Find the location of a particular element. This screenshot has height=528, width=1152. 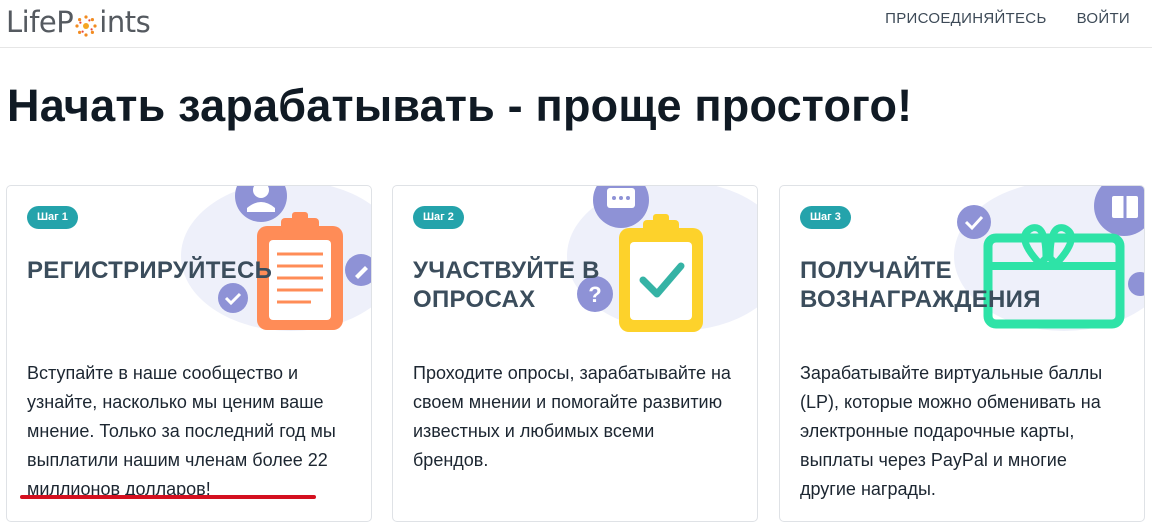

step-title: РЕГИСТРИРУЙТЕСЬ is located at coordinates (150, 270).